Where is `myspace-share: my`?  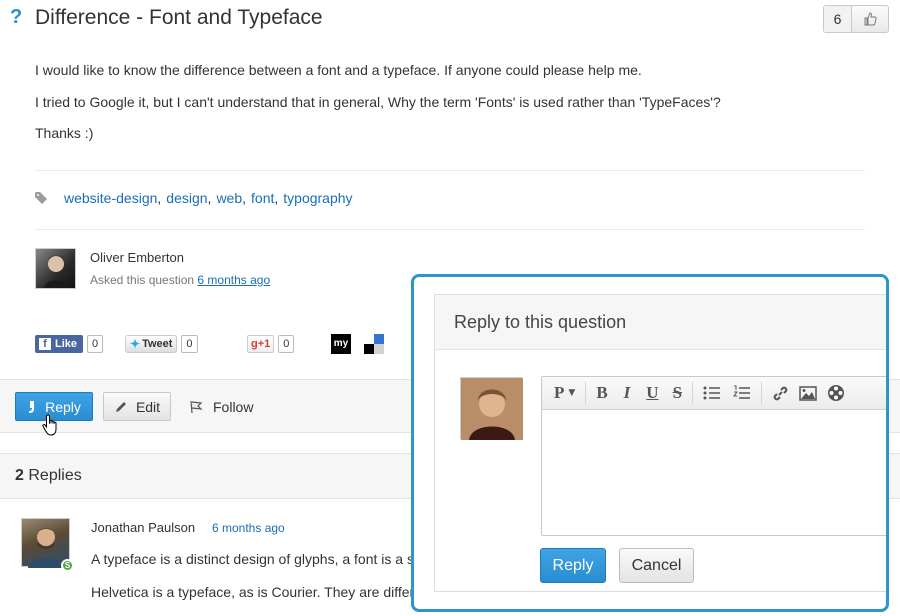
myspace-share: my is located at coordinates (341, 344).